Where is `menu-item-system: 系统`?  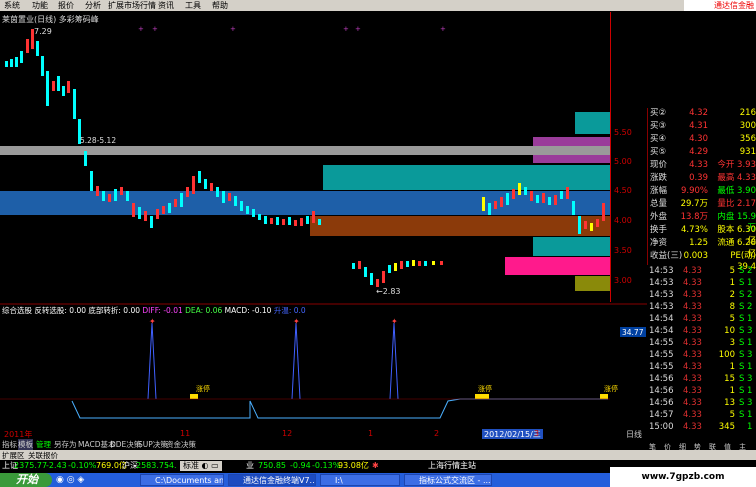
menu-item-system: 系统 is located at coordinates (12, 5).